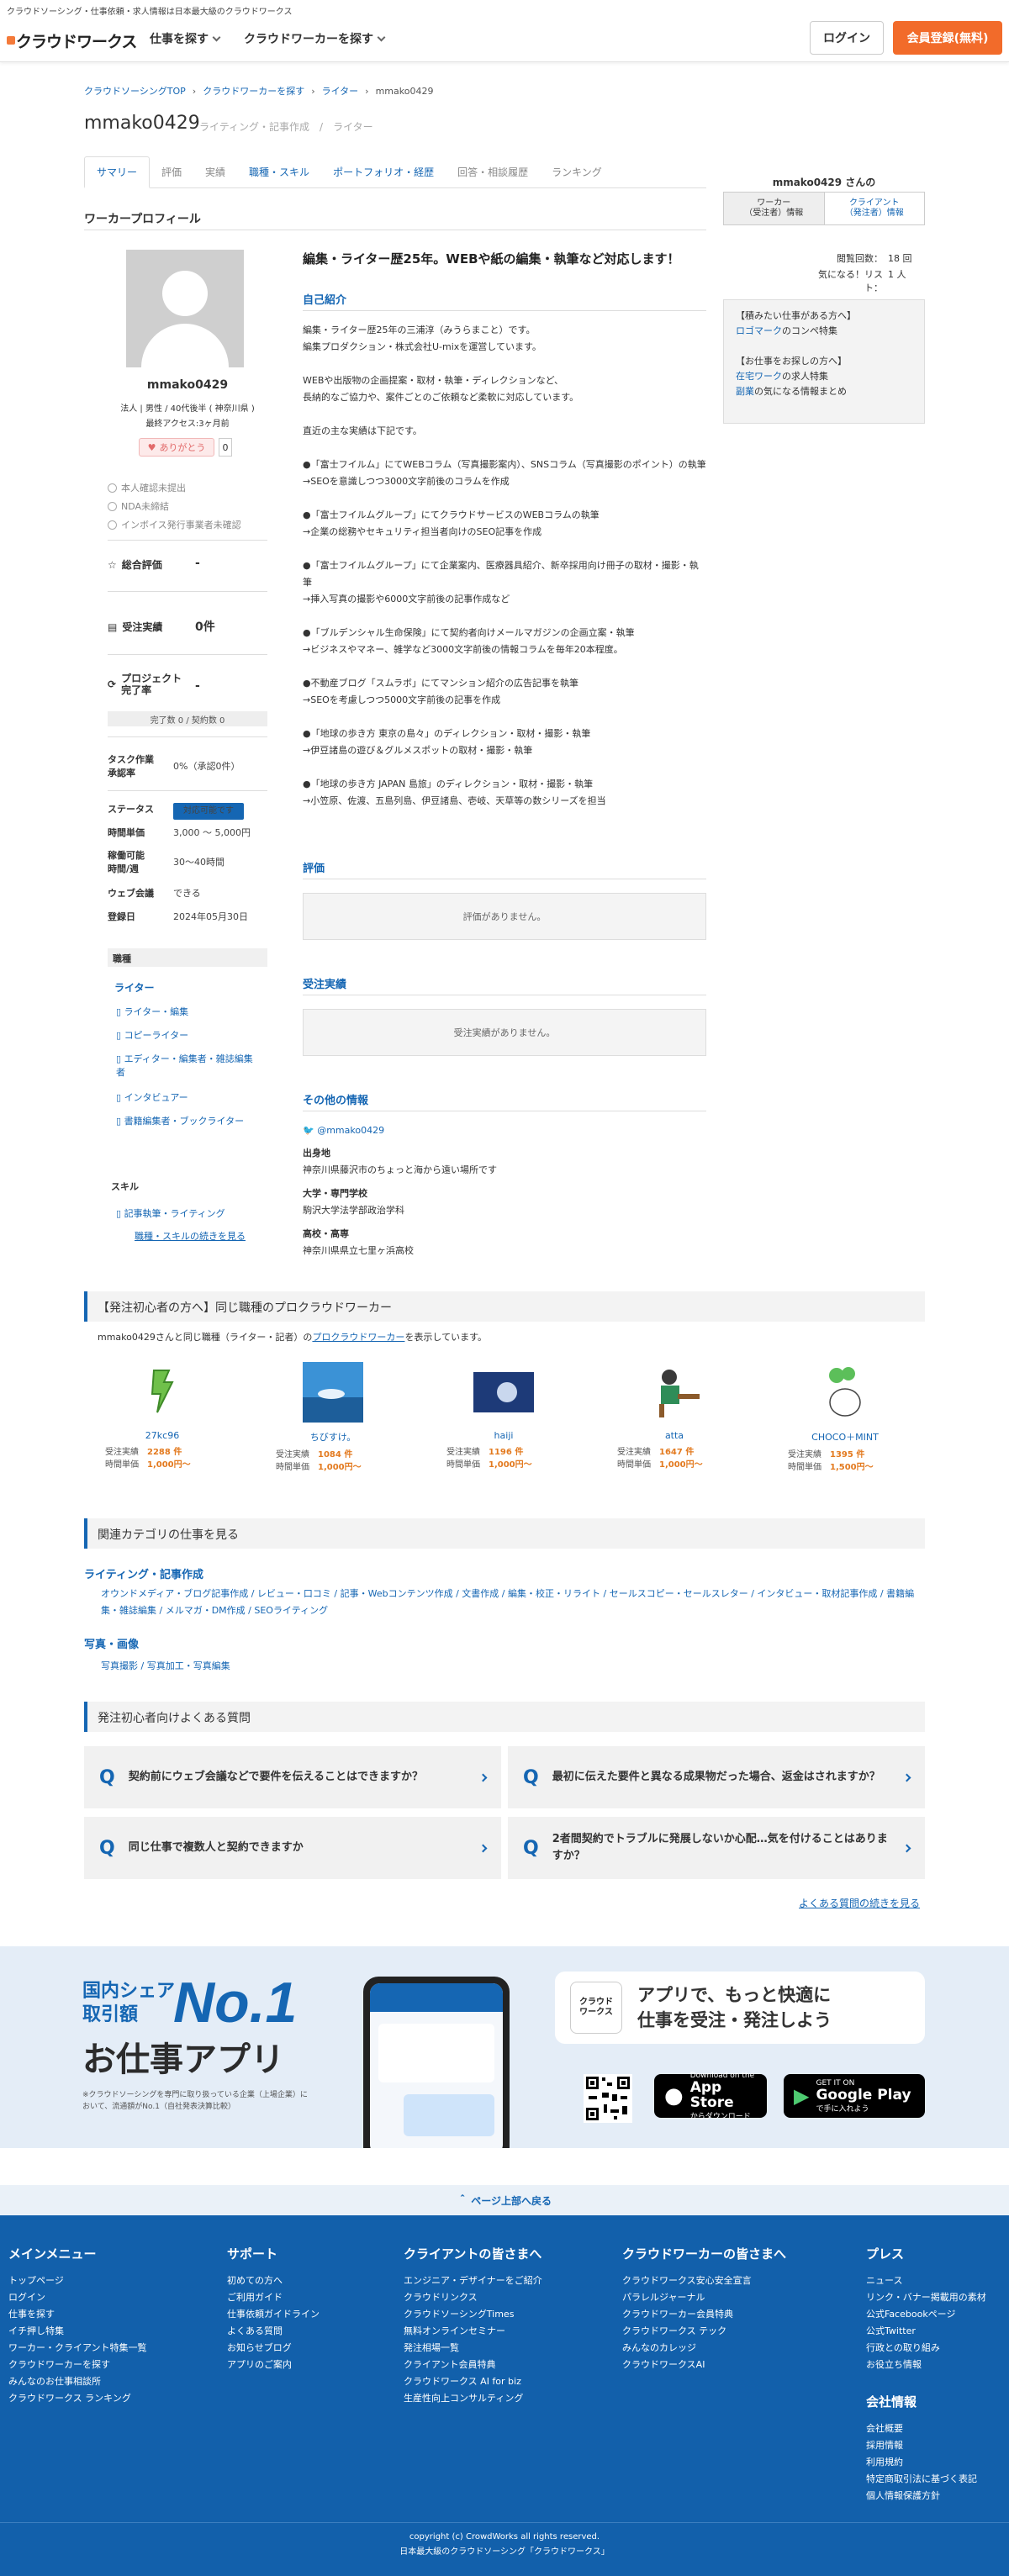 This screenshot has height=2576, width=1009. What do you see at coordinates (926, 2314) in the screenshot?
I see `footer-link: 公式Facebookページ` at bounding box center [926, 2314].